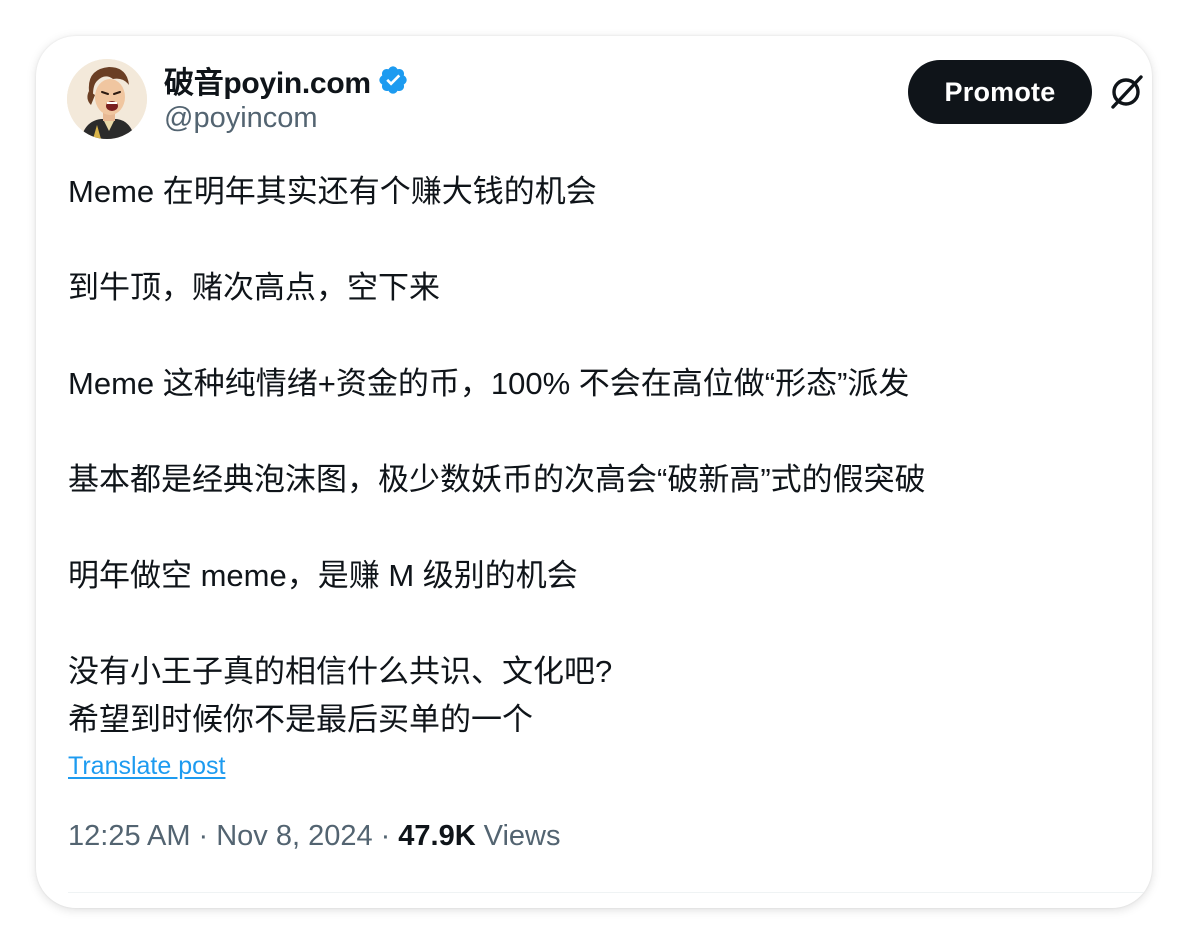 The height and width of the screenshot is (944, 1188). What do you see at coordinates (393, 80) in the screenshot?
I see `verified-badge-icon` at bounding box center [393, 80].